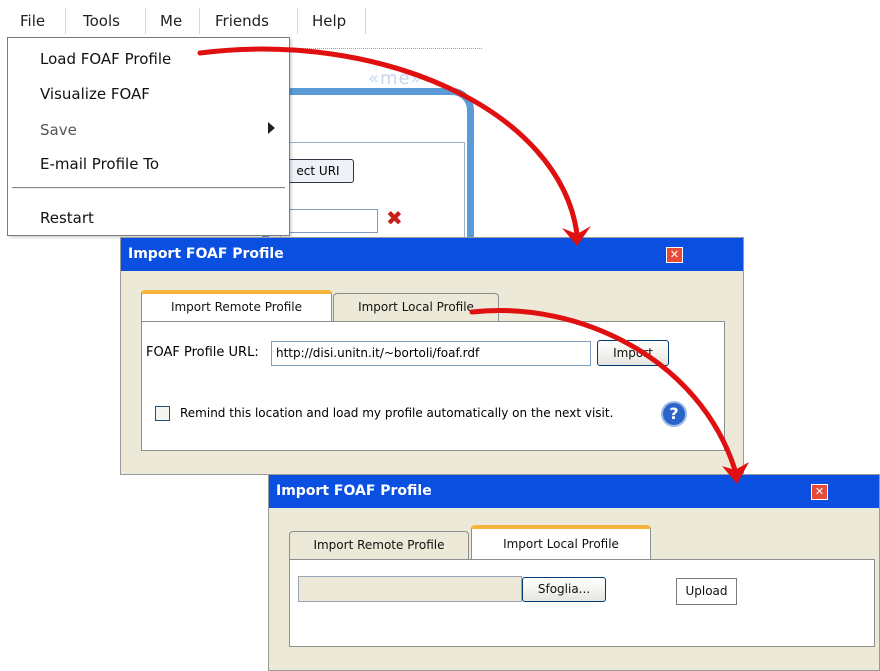 The image size is (880, 671). Describe the element at coordinates (99, 164) in the screenshot. I see `menu-item-email-profile: E-mail Profile To` at that location.